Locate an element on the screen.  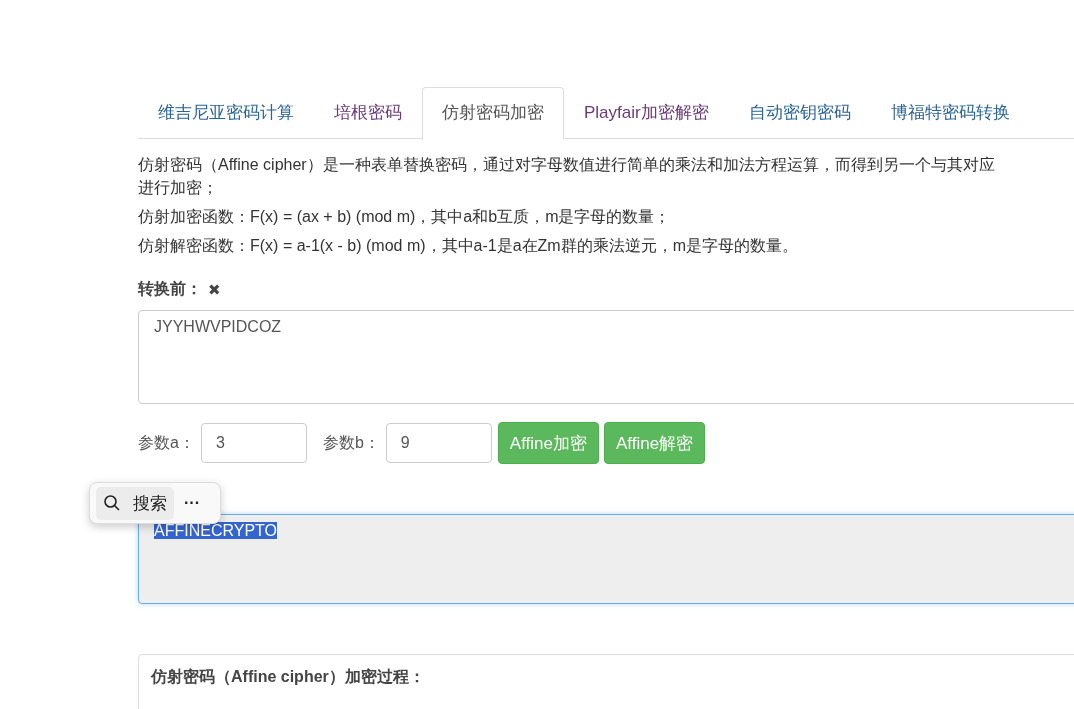
parameter-label: 参数a： is located at coordinates (166, 442).